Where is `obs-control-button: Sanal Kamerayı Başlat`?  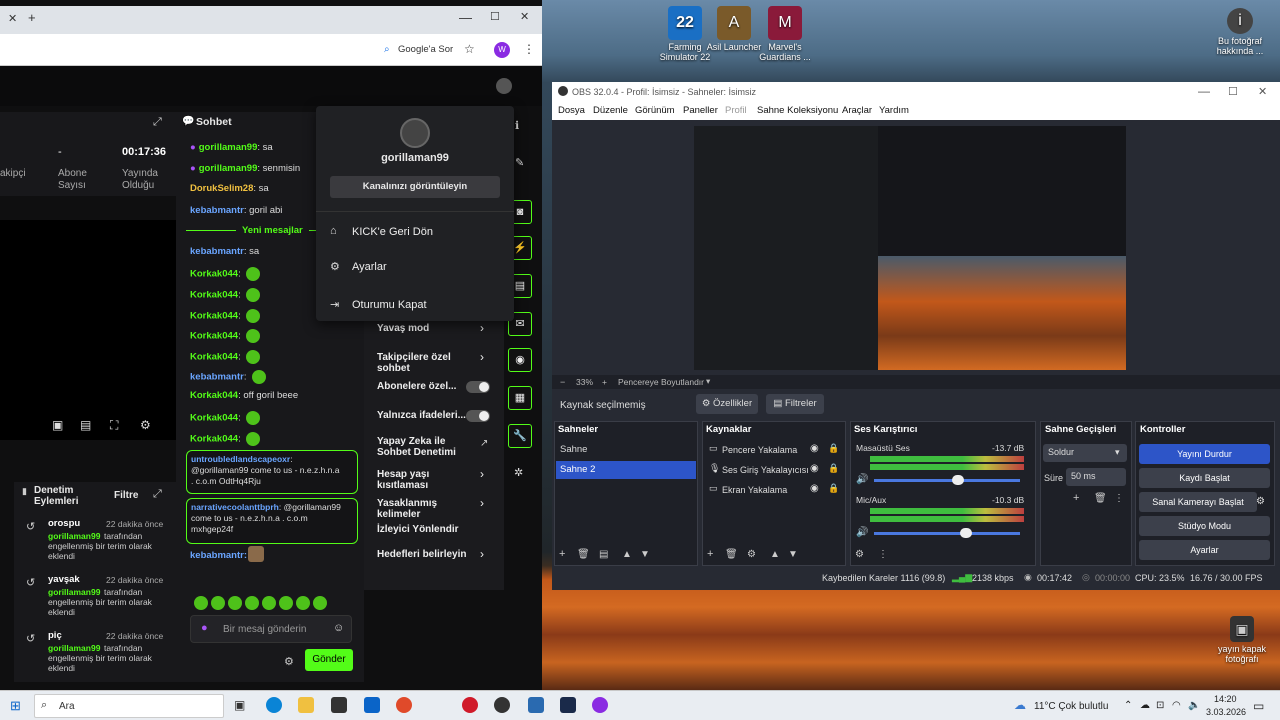 obs-control-button: Sanal Kamerayı Başlat is located at coordinates (1198, 502).